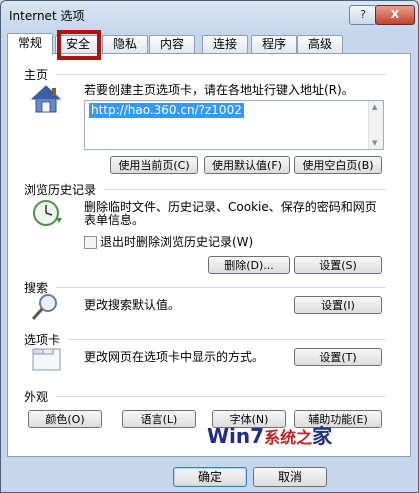 The width and height of the screenshot is (419, 493). I want to click on ok-button: 确定, so click(210, 477).